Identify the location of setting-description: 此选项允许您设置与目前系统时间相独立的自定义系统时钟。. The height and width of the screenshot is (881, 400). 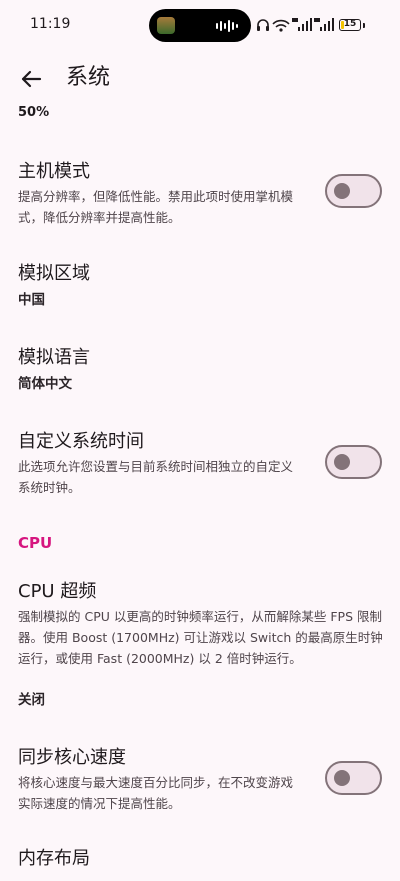
(156, 477).